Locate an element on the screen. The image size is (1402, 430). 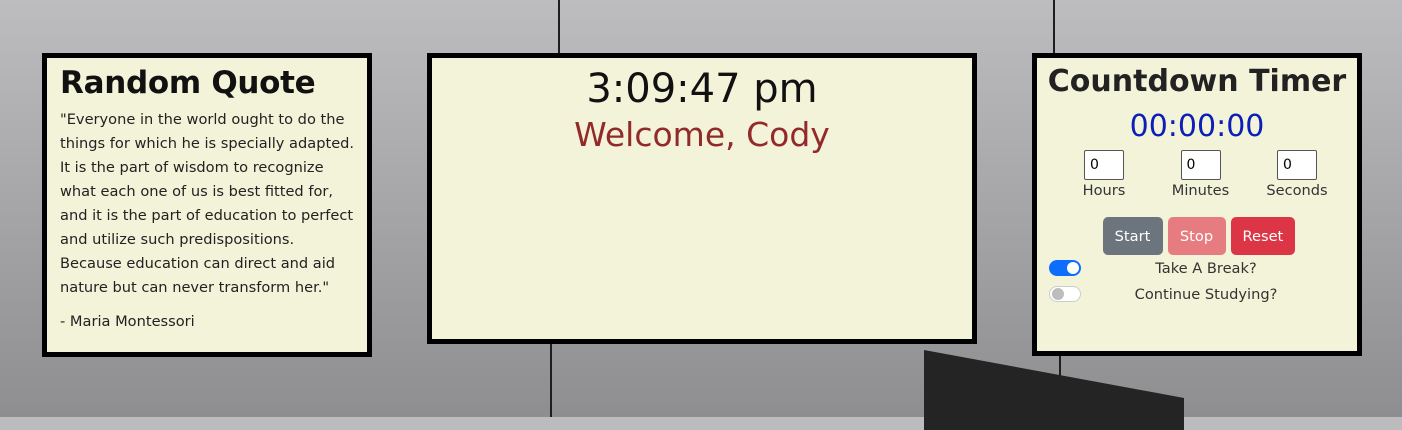
seconds-label: Seconds is located at coordinates (1297, 190).